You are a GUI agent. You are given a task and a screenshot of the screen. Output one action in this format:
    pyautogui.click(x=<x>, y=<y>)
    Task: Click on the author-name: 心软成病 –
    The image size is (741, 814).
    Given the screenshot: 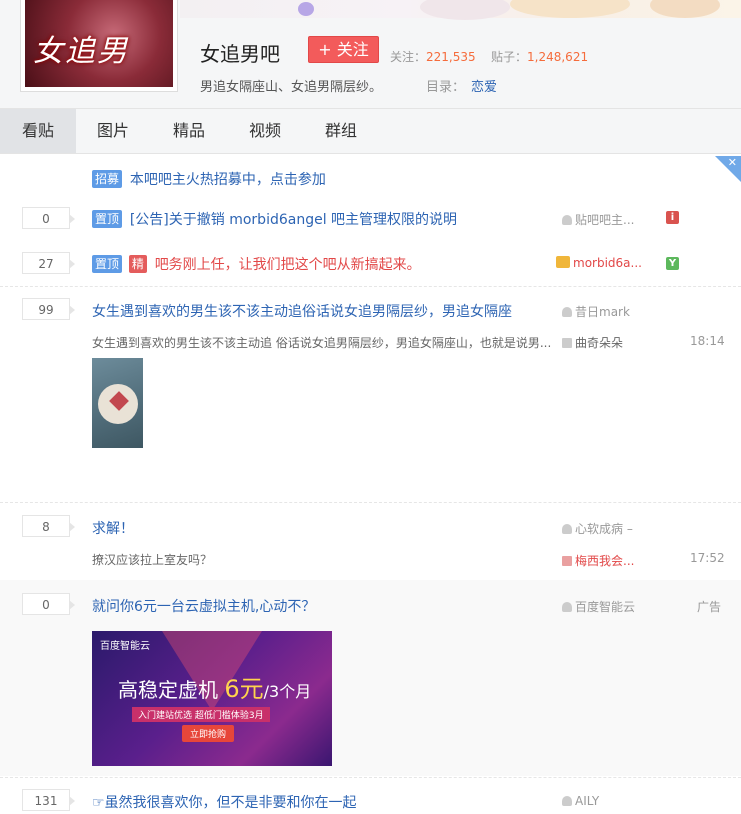 What is the action you would take?
    pyautogui.click(x=604, y=529)
    